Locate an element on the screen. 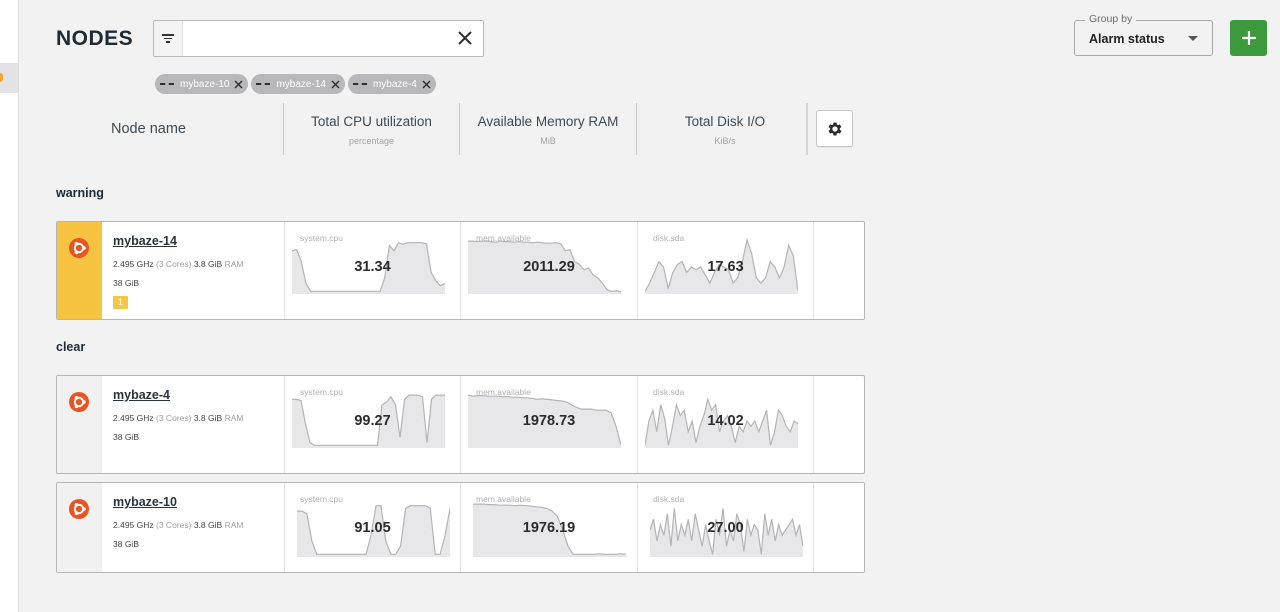 The width and height of the screenshot is (1280, 612). memory-chart-cell: mem.available 1978.73 is located at coordinates (548, 424).